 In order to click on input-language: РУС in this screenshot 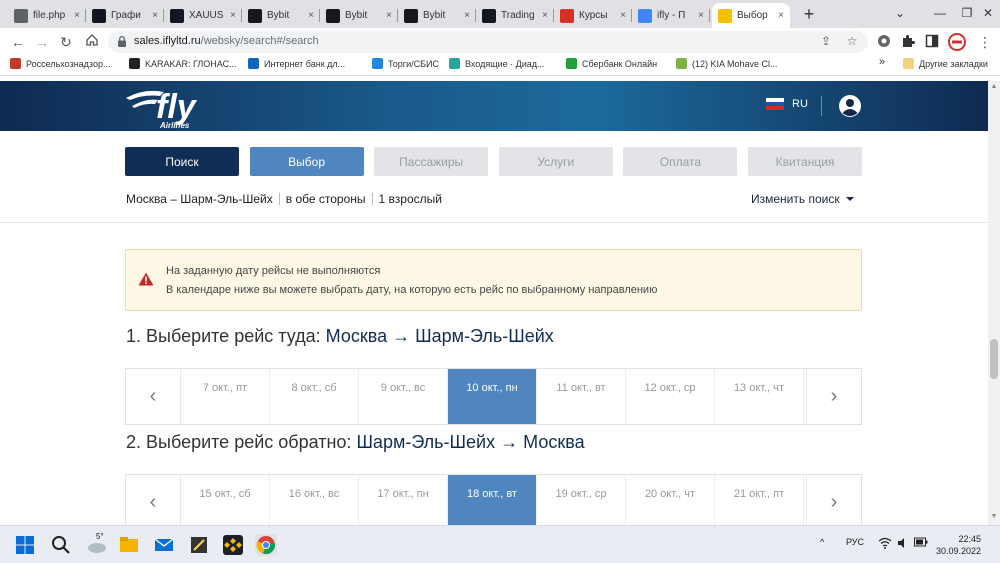, I will do `click(855, 542)`.